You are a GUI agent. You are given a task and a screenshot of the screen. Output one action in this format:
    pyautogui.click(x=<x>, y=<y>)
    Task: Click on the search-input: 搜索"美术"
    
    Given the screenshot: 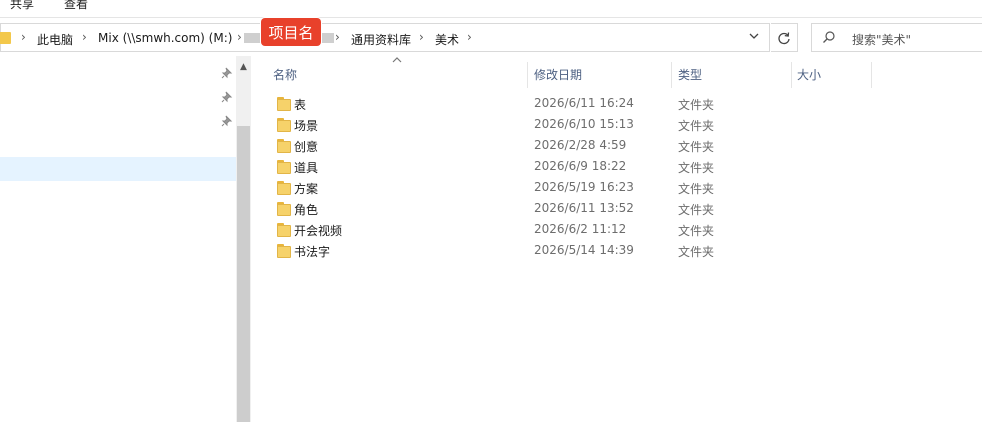 What is the action you would take?
    pyautogui.click(x=896, y=37)
    